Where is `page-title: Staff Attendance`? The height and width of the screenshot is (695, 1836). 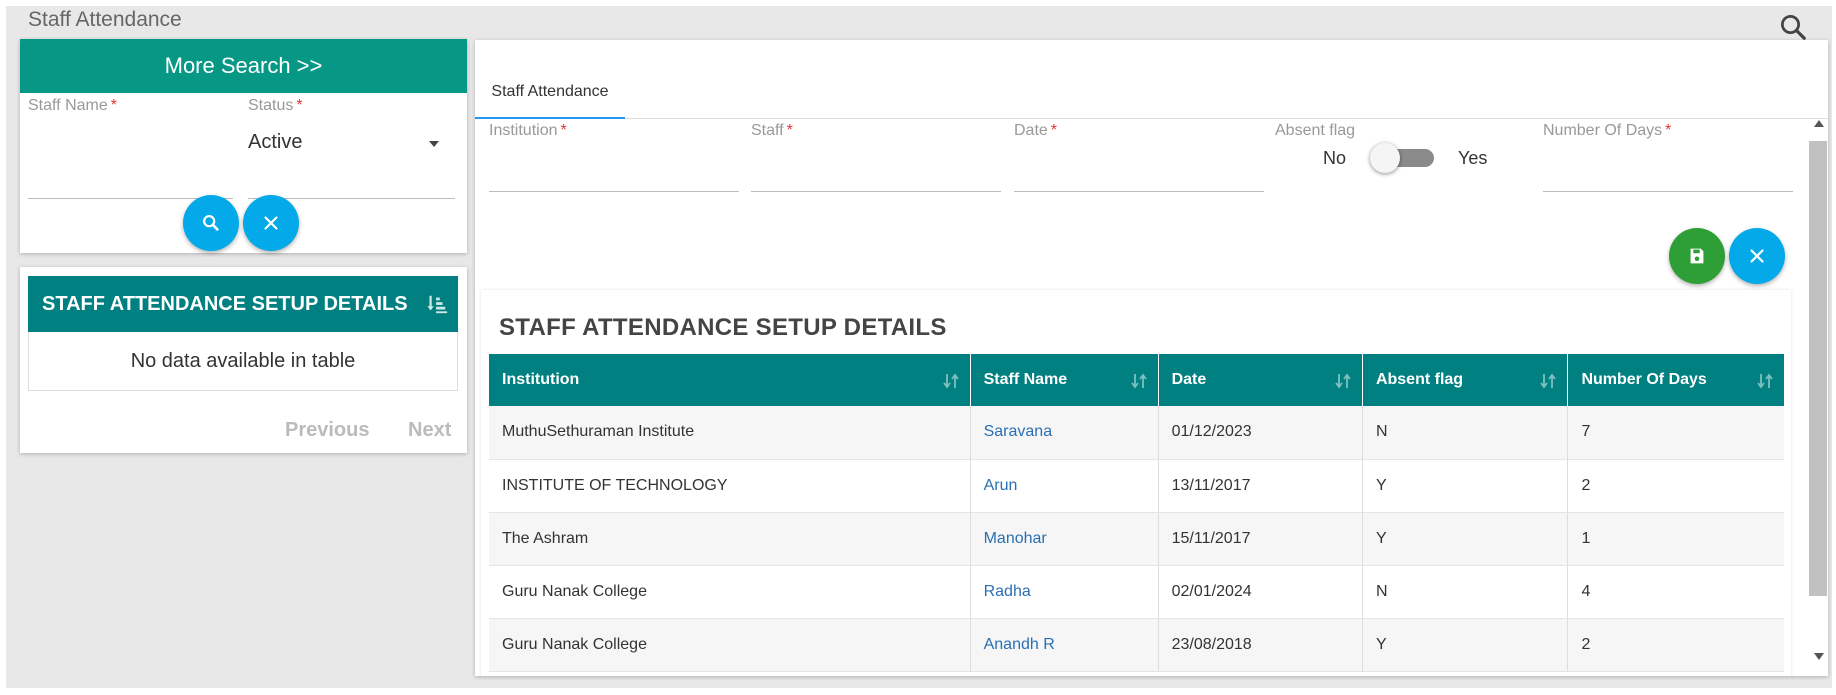
page-title: Staff Attendance is located at coordinates (105, 19).